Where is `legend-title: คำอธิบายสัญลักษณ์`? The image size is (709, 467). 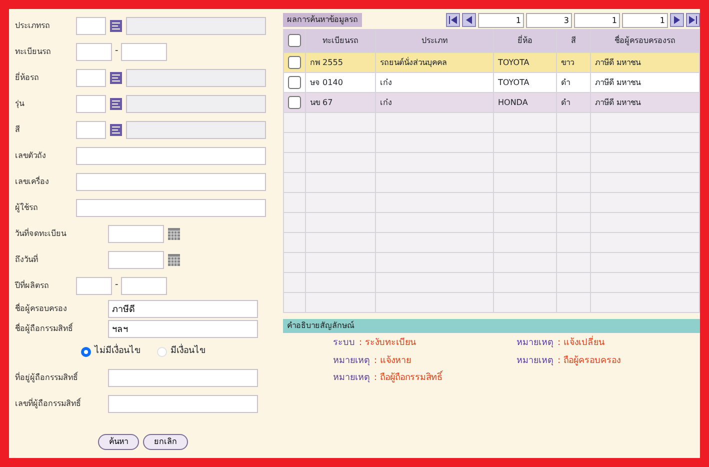 legend-title: คำอธิบายสัญลักษณ์ is located at coordinates (491, 326).